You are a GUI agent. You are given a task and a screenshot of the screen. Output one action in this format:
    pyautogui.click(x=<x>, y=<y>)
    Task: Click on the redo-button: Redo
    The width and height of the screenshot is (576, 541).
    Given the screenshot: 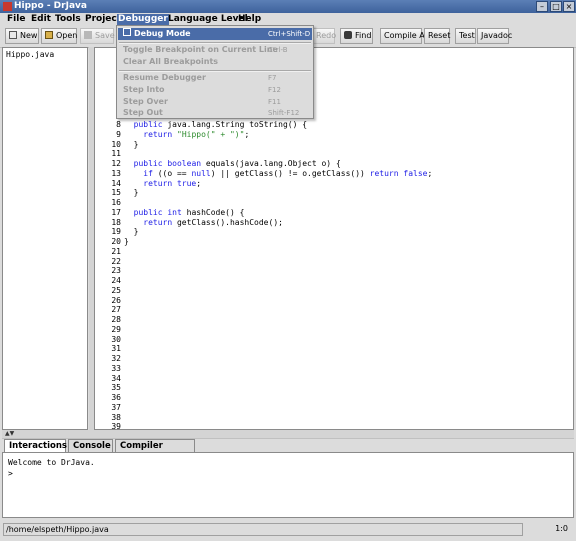 What is the action you would take?
    pyautogui.click(x=325, y=36)
    